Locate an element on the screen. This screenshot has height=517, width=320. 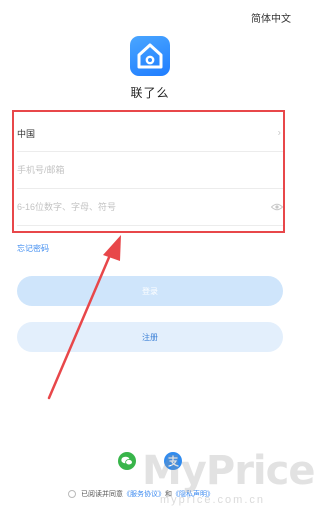
annotation-arrow is located at coordinates (84, 317).